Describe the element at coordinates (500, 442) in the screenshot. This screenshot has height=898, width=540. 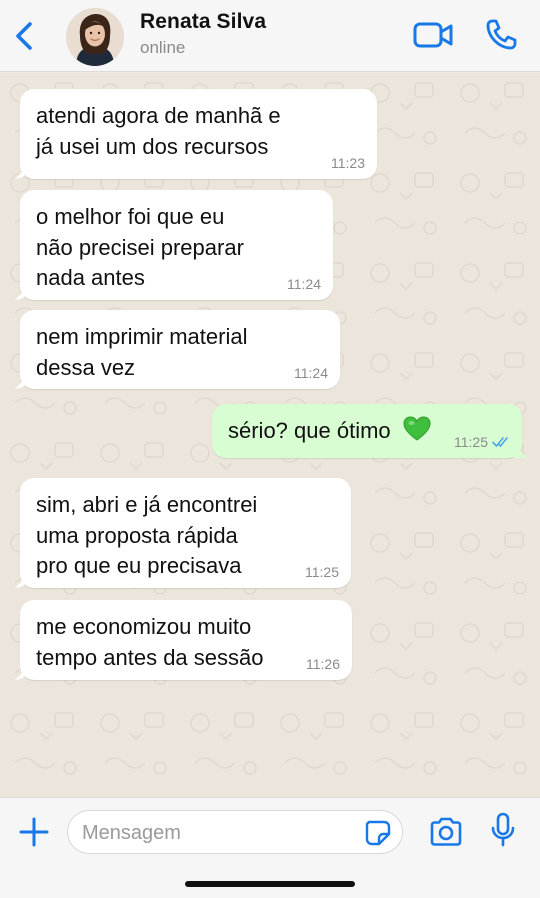
I see `read-receipt-icon` at that location.